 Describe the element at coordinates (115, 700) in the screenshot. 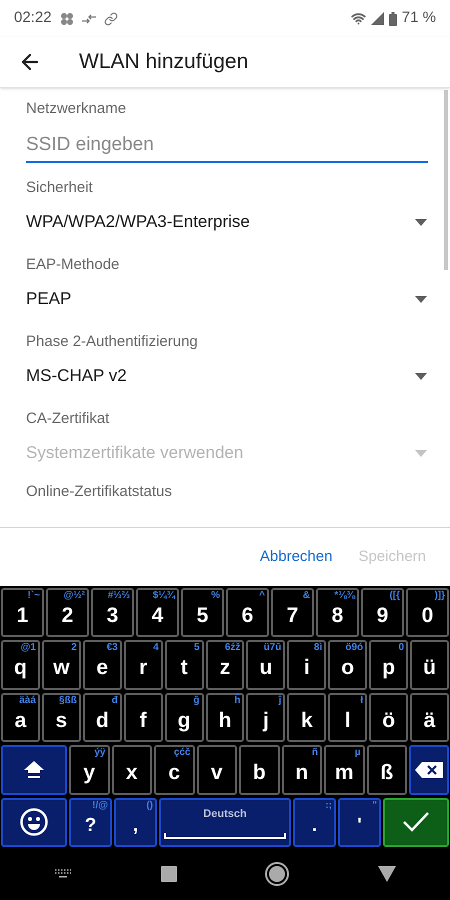

I see `key-hint: đ` at that location.